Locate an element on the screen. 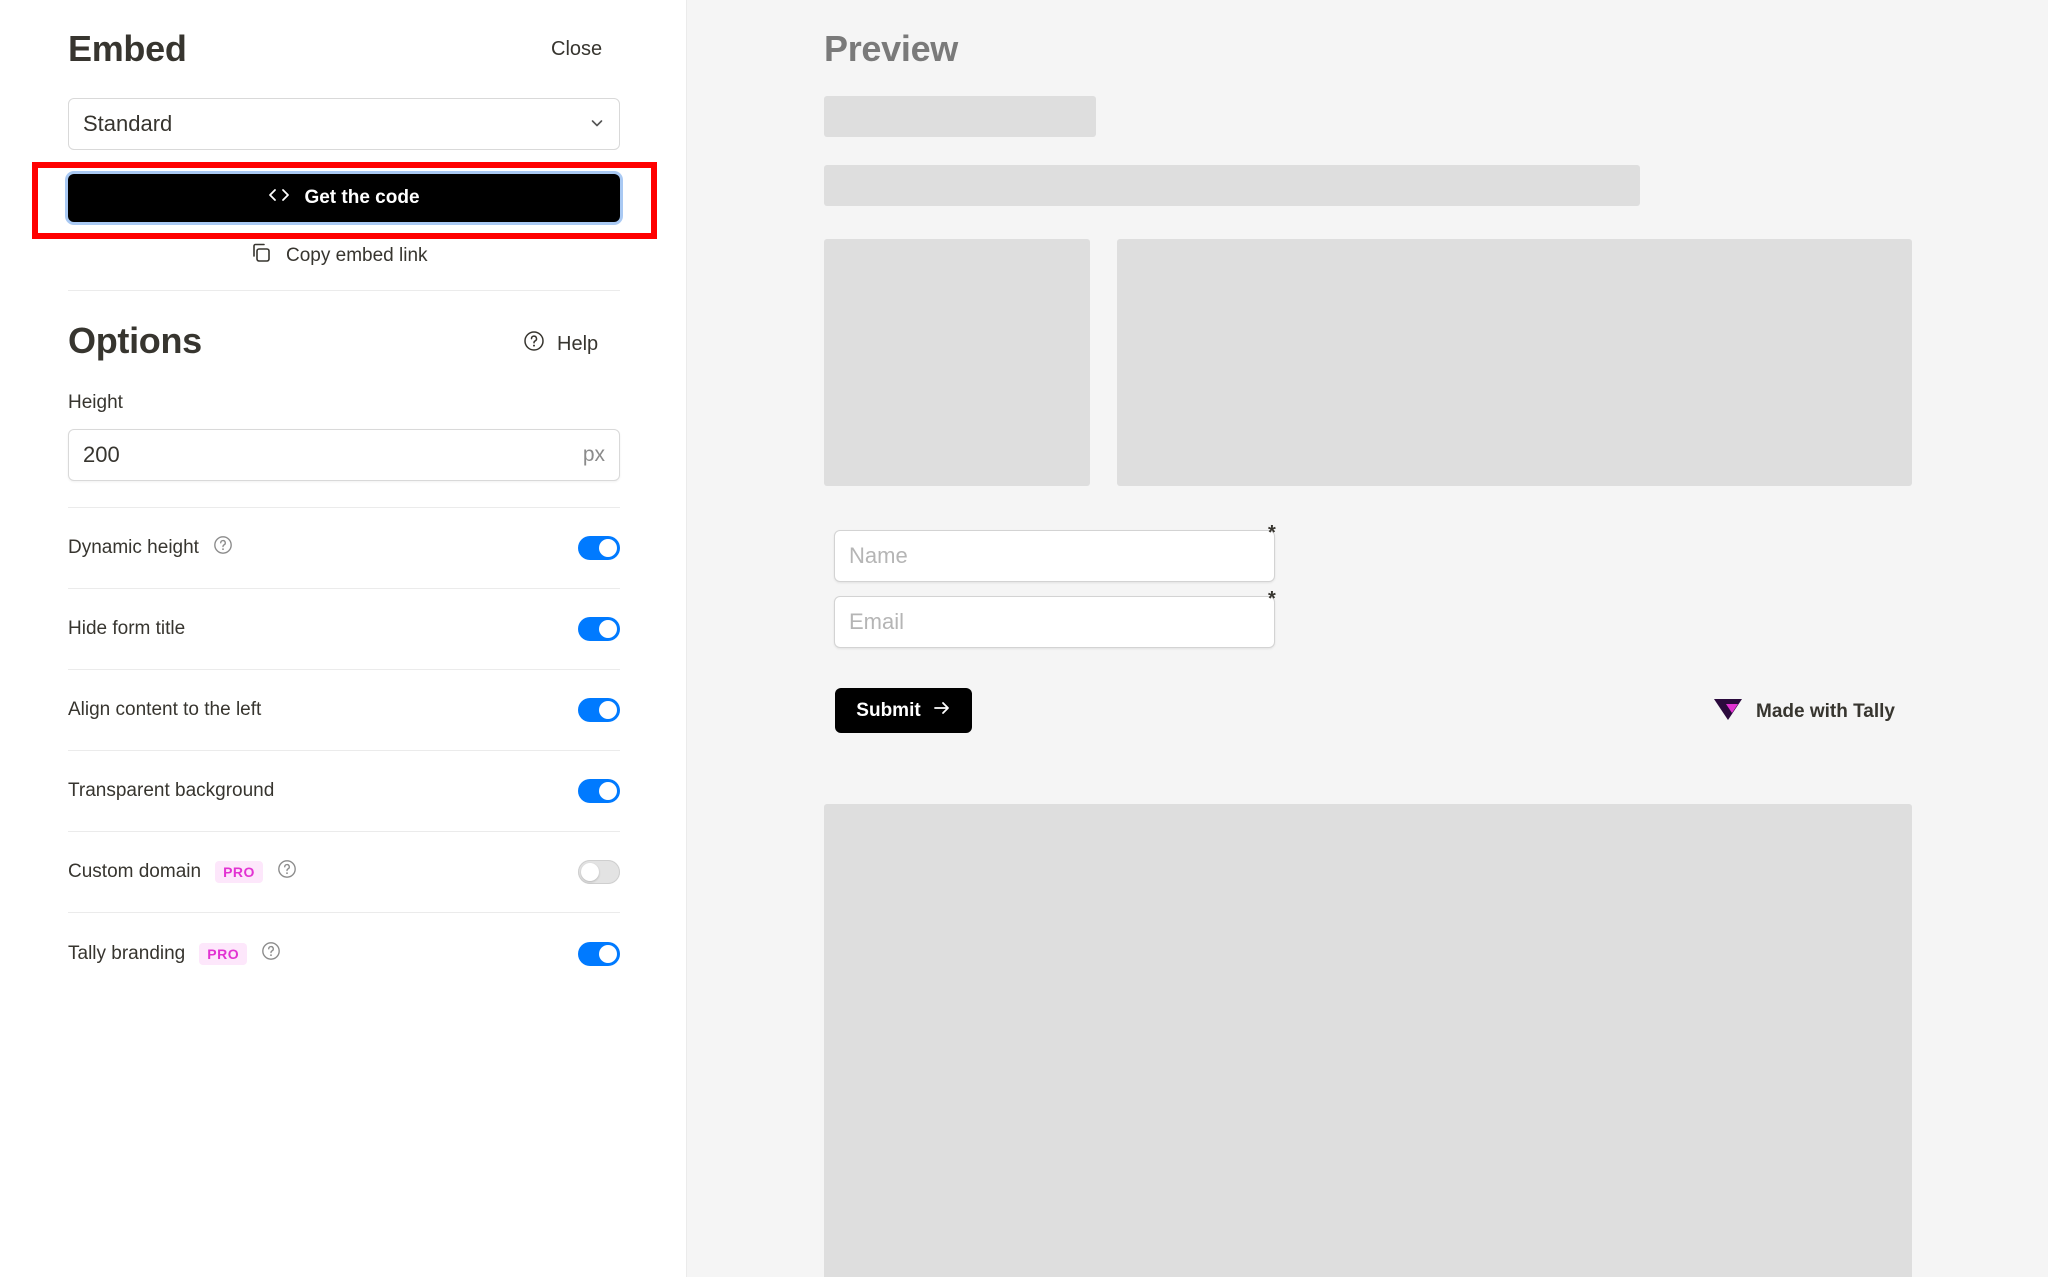 This screenshot has width=2048, height=1277. option-row-tally-branding: Tally branding PRO is located at coordinates (344, 954).